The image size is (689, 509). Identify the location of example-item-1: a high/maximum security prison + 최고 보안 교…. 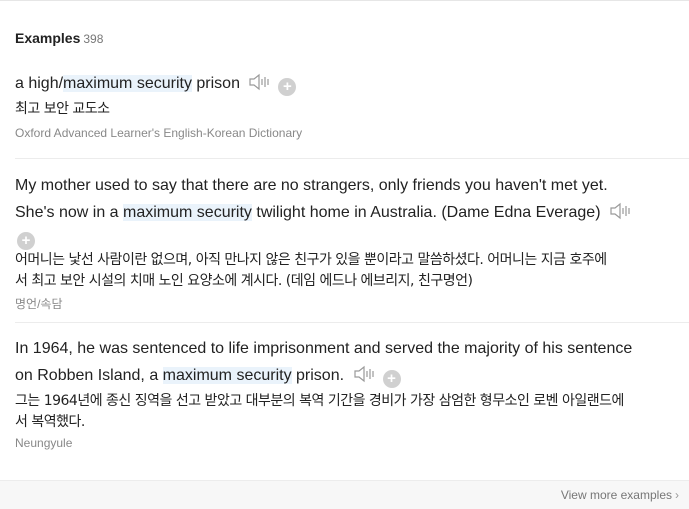
(351, 105).